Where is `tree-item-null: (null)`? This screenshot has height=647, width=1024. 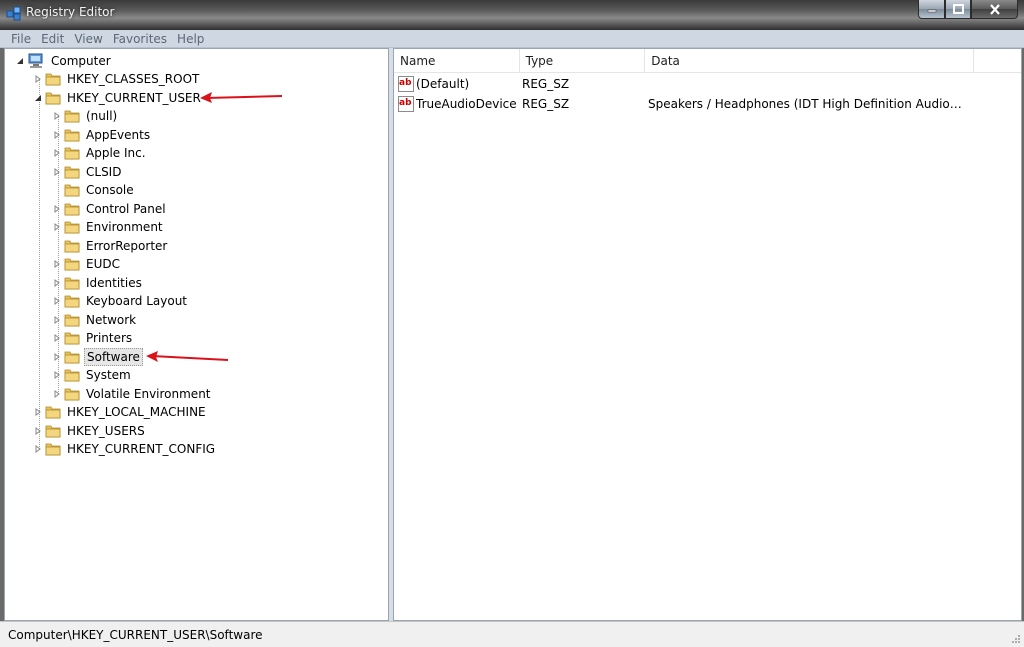
tree-item-null: (null) is located at coordinates (85, 116).